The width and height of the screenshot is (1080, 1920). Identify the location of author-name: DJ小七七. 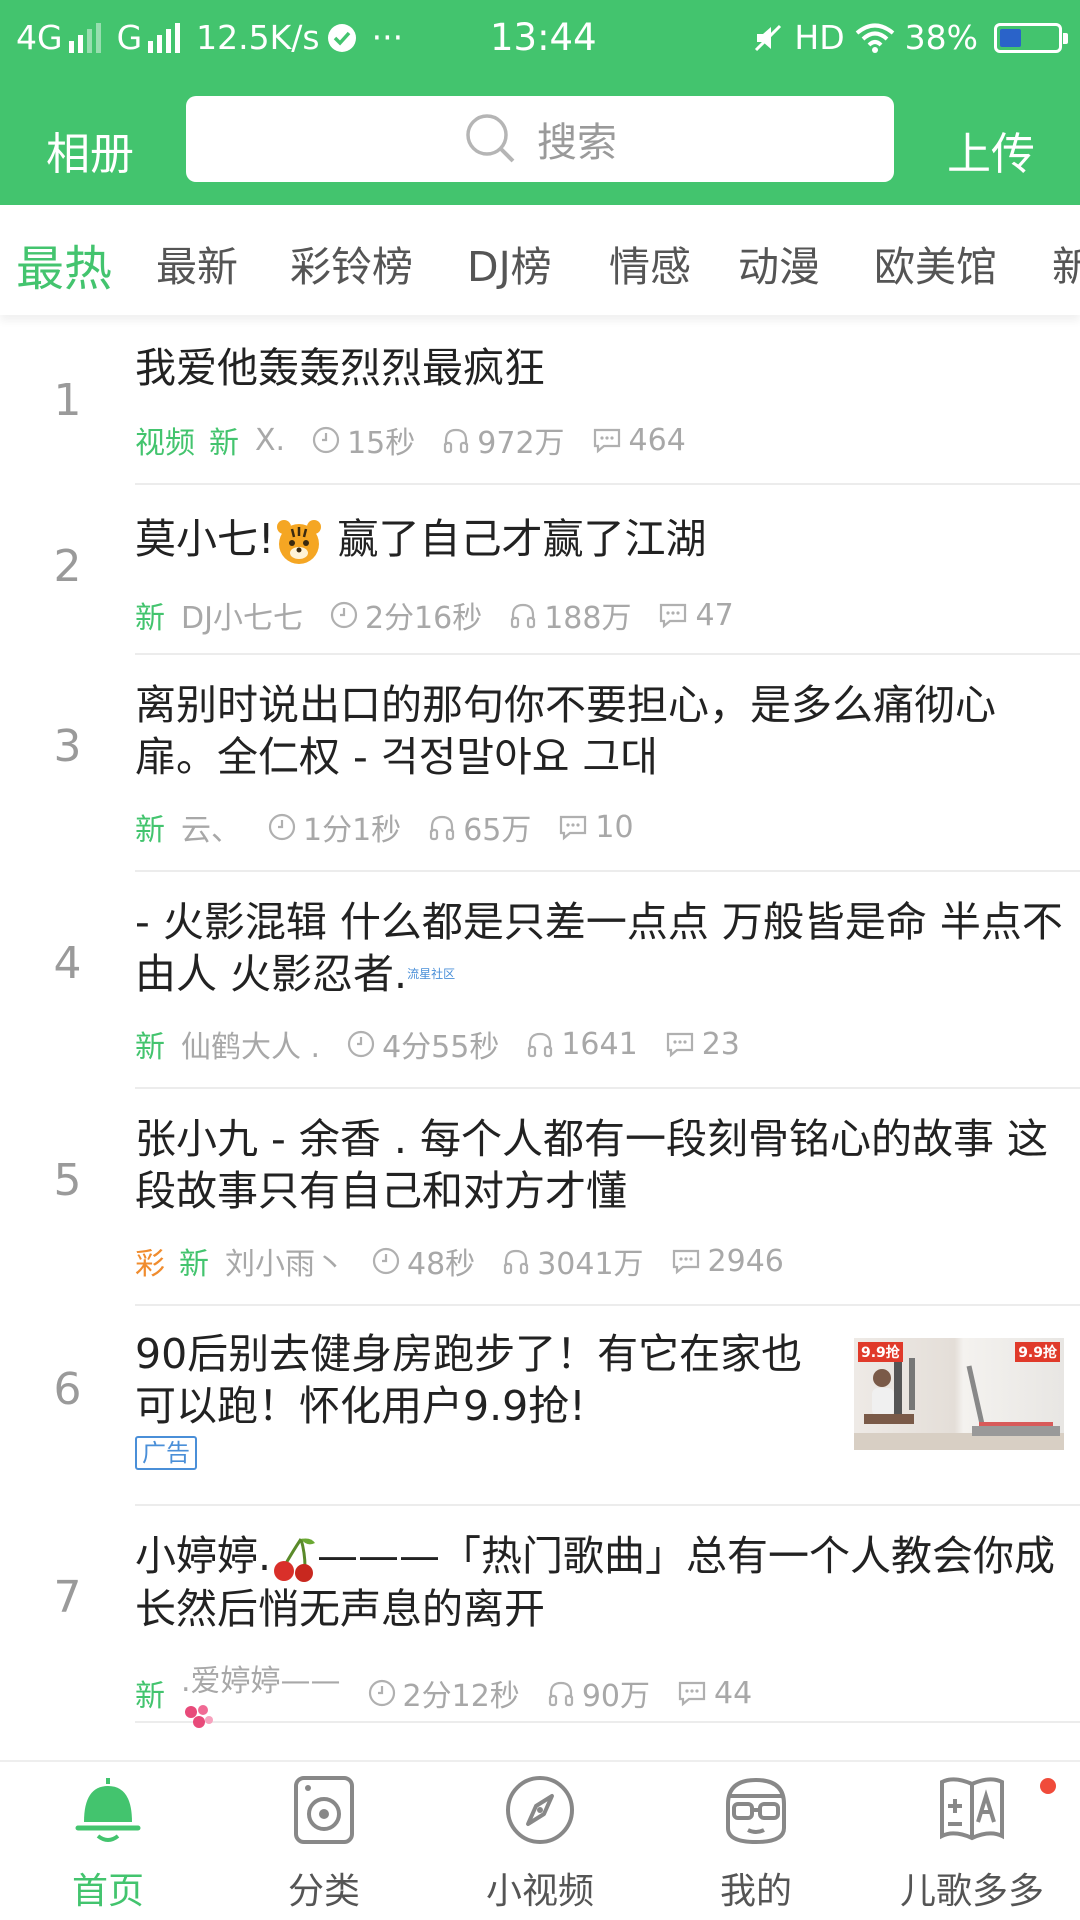
(242, 615).